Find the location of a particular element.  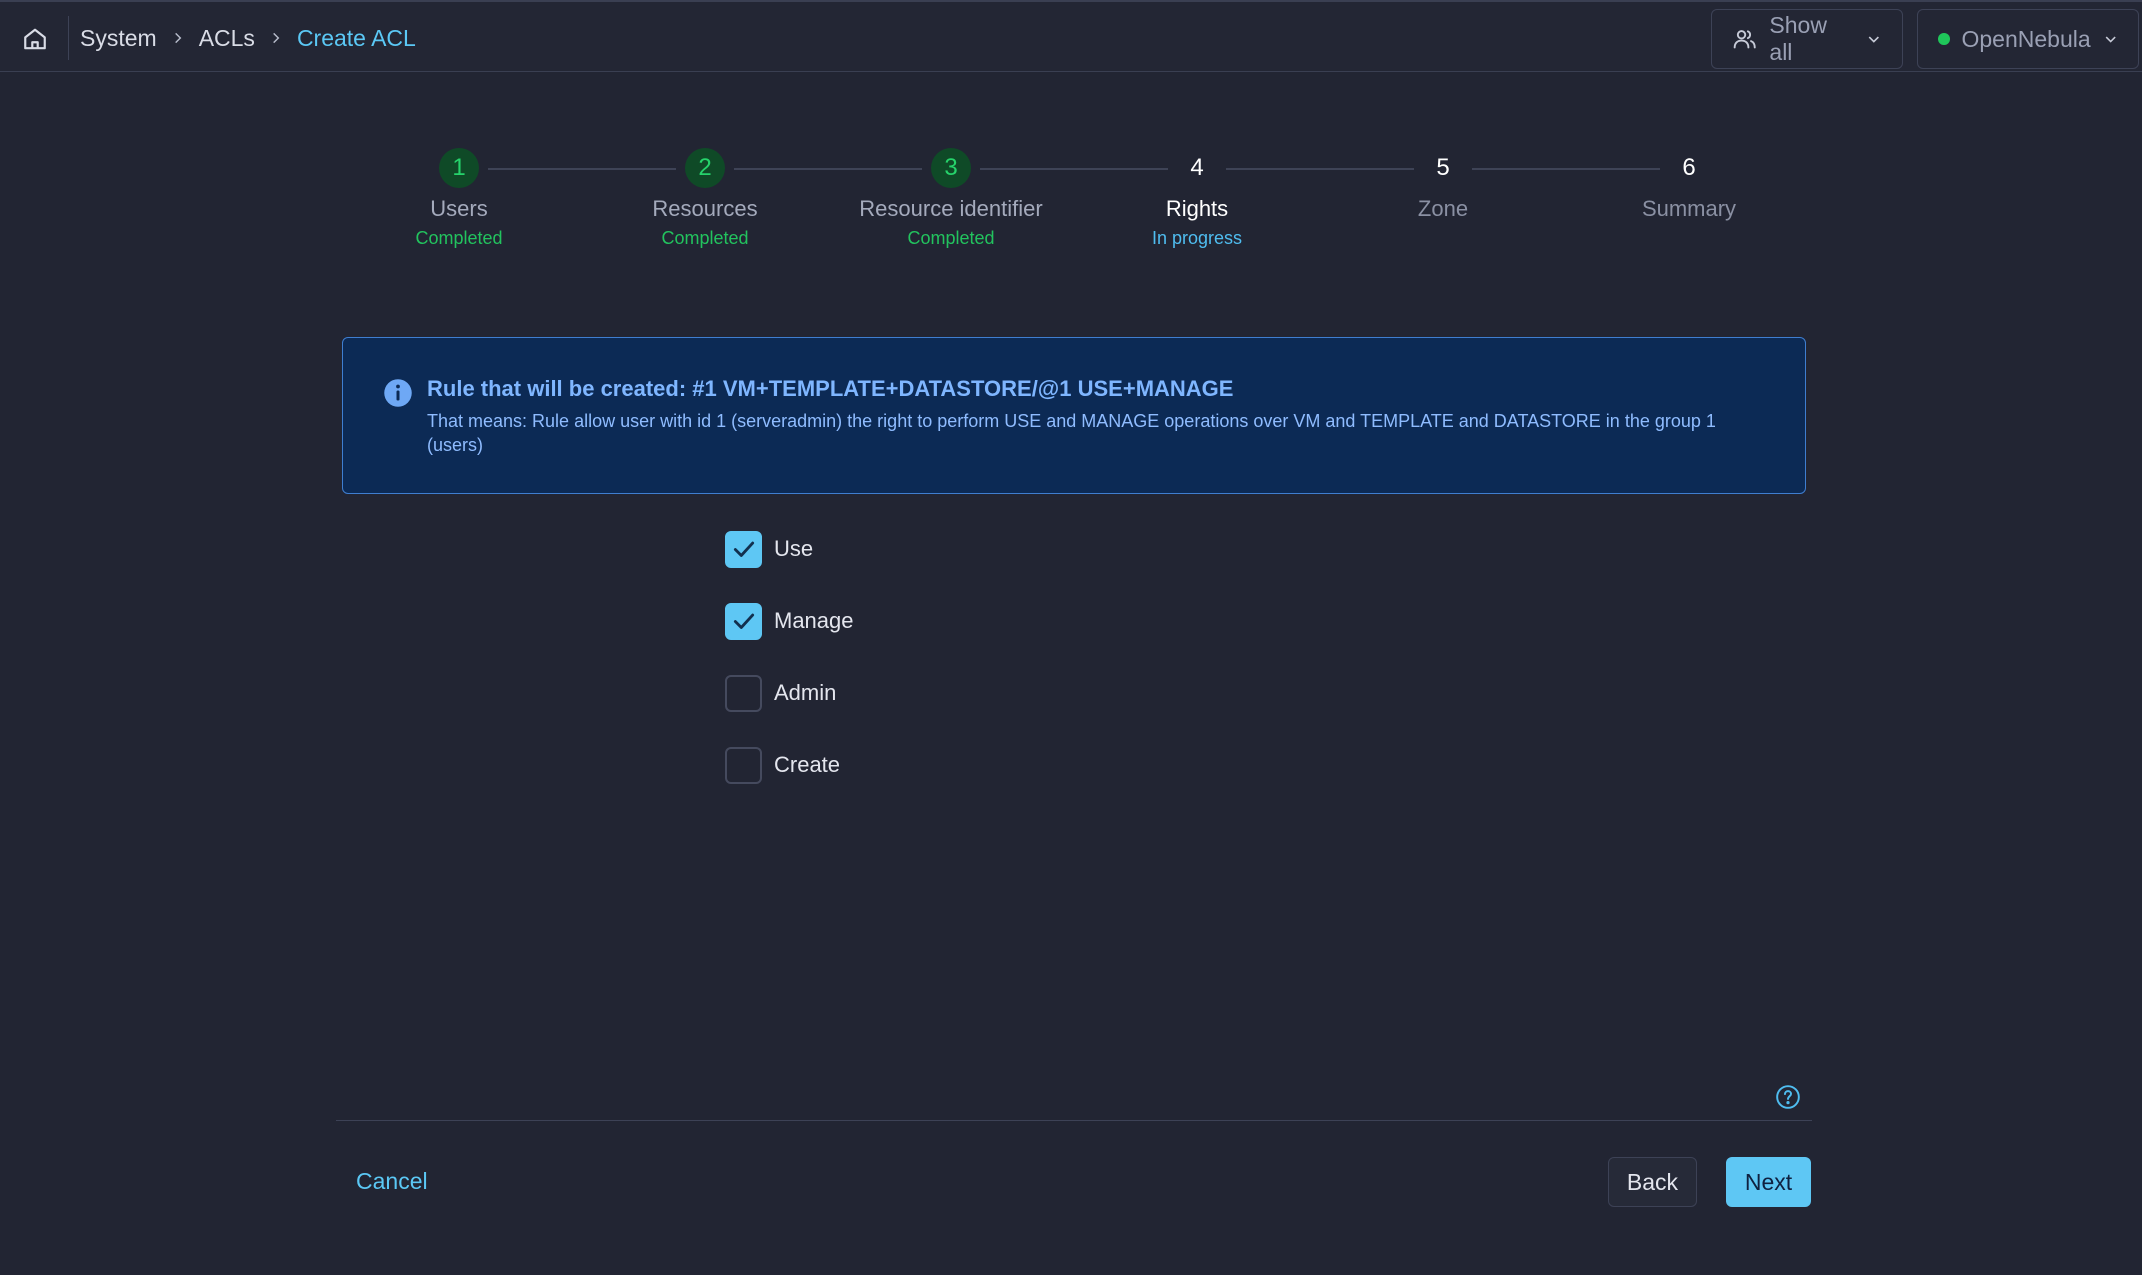

home-button is located at coordinates (35, 39).